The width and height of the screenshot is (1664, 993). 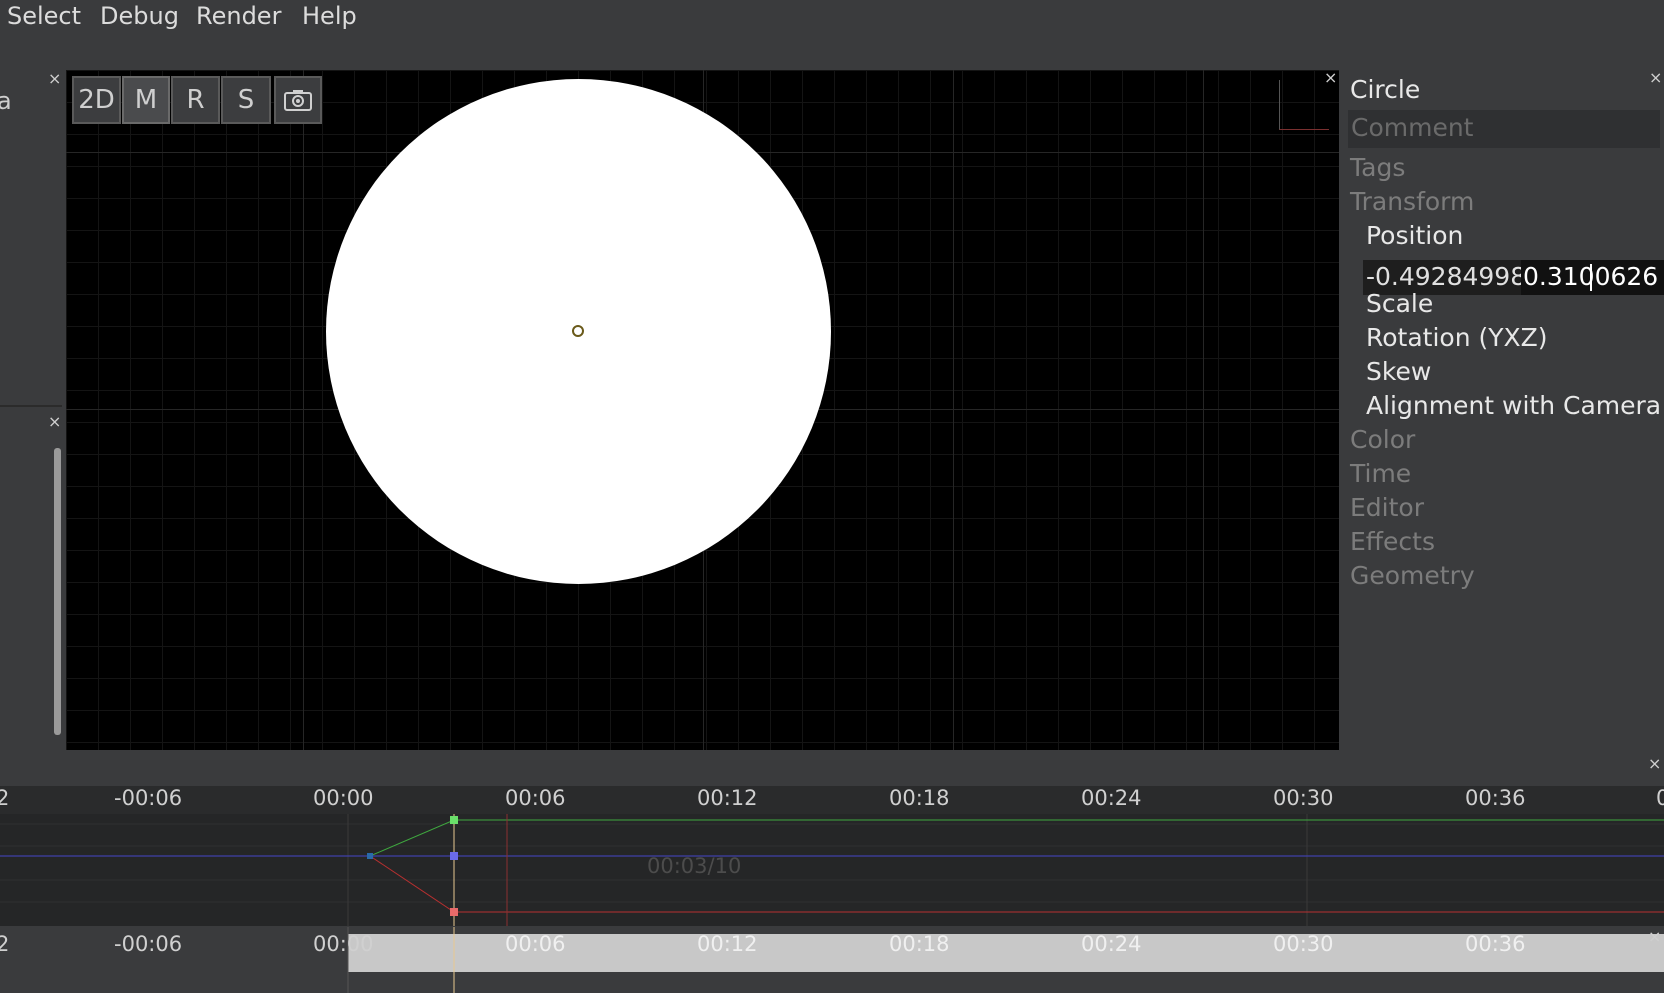 I want to click on camera-icon, so click(x=298, y=100).